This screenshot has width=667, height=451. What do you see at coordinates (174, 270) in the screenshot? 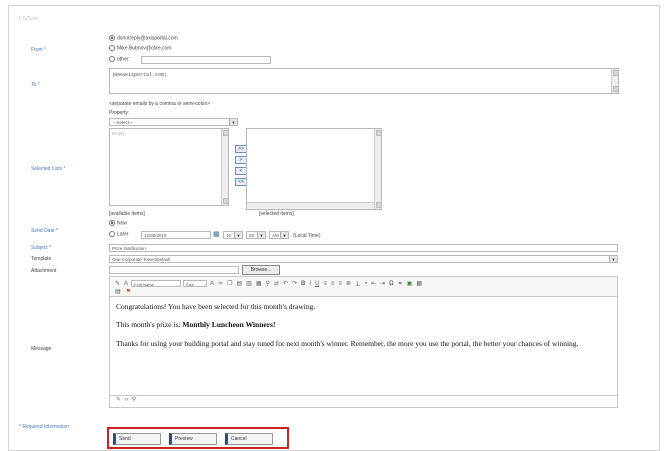
I see `attachment-input` at bounding box center [174, 270].